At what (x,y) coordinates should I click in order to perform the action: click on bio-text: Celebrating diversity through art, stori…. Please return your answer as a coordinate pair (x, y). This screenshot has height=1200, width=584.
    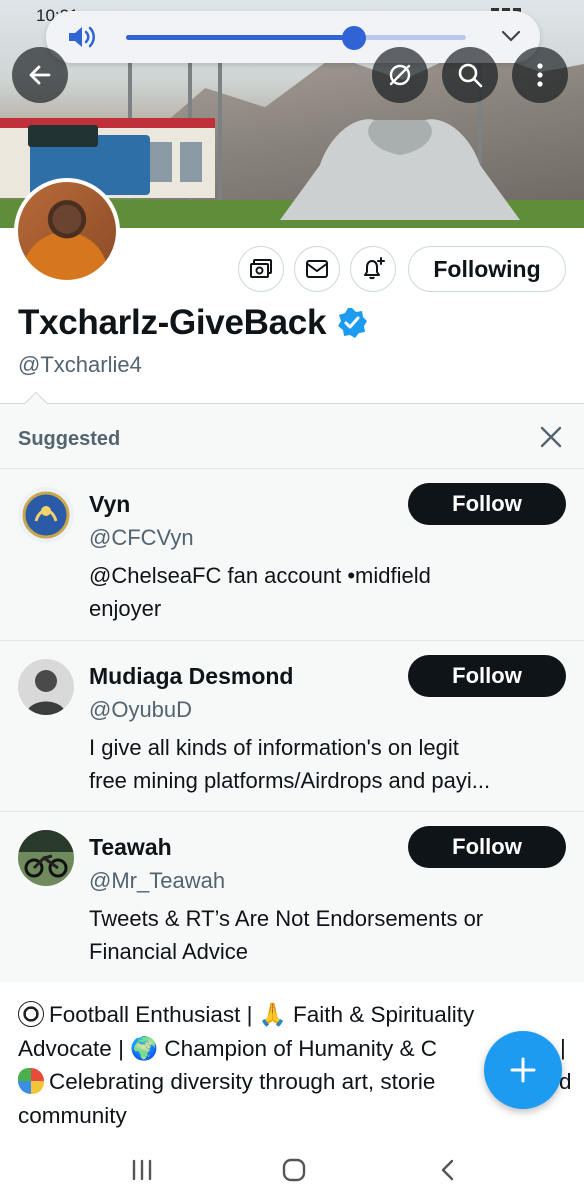
    Looking at the image, I should click on (242, 1081).